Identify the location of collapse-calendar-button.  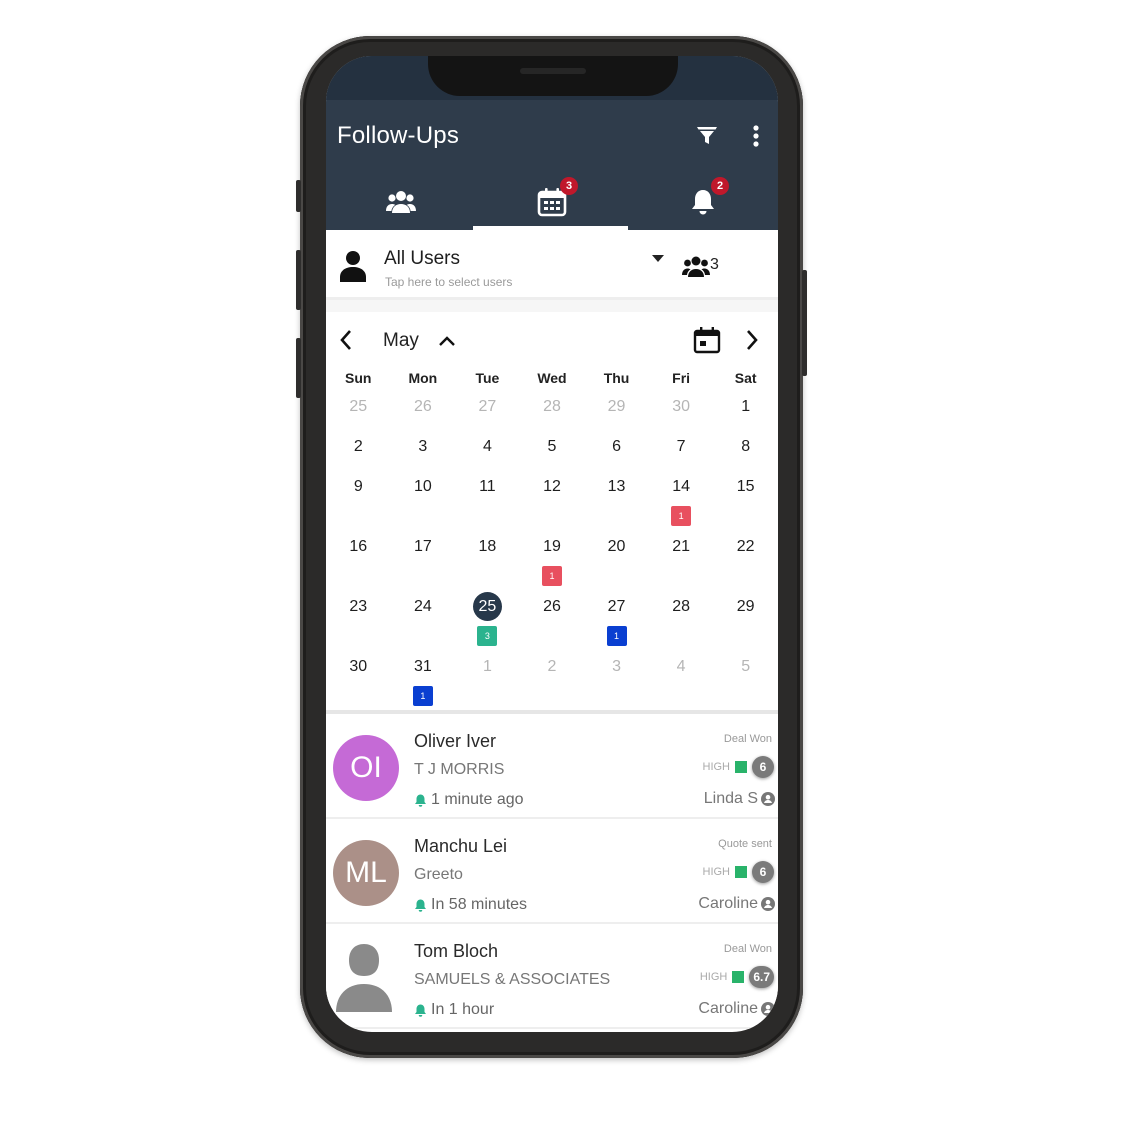
(447, 343).